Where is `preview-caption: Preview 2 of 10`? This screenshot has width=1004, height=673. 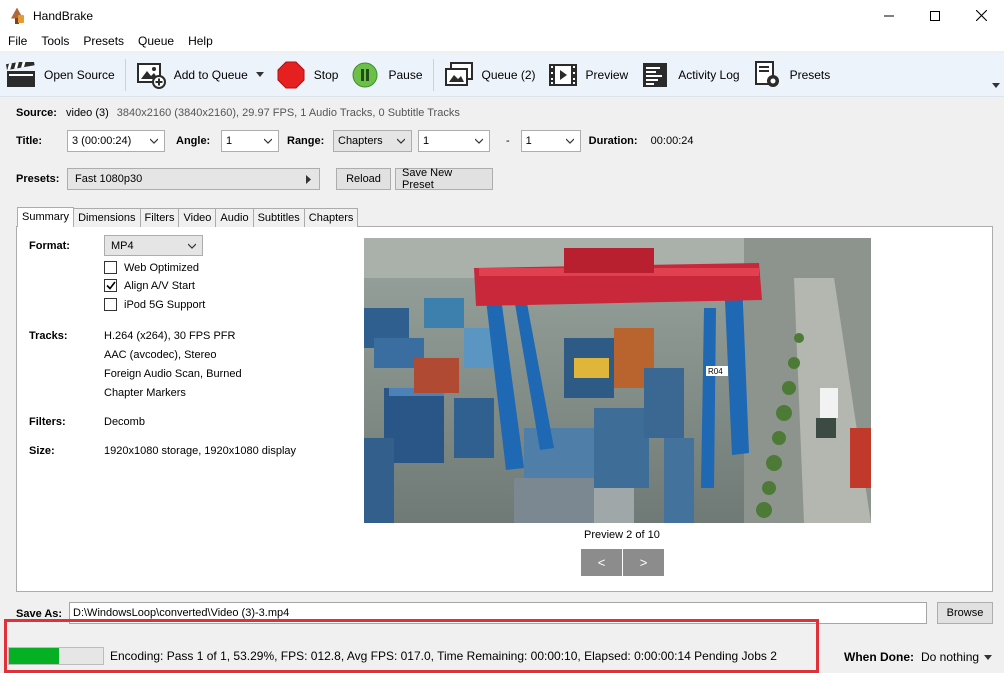
preview-caption: Preview 2 of 10 is located at coordinates (622, 535).